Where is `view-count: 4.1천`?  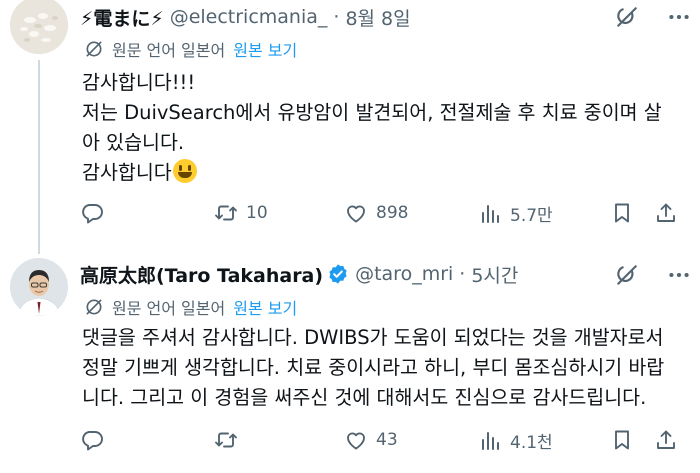 view-count: 4.1천 is located at coordinates (531, 443).